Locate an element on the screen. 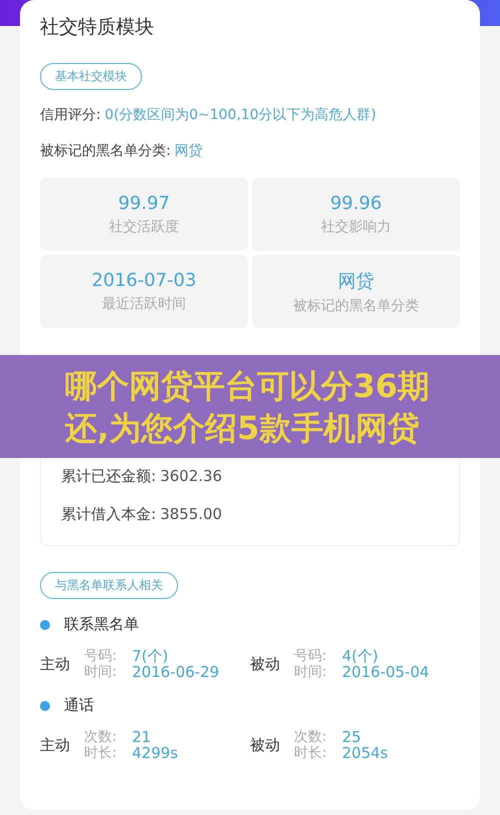 This screenshot has height=815, width=500. stat-value: 99.97 is located at coordinates (144, 203).